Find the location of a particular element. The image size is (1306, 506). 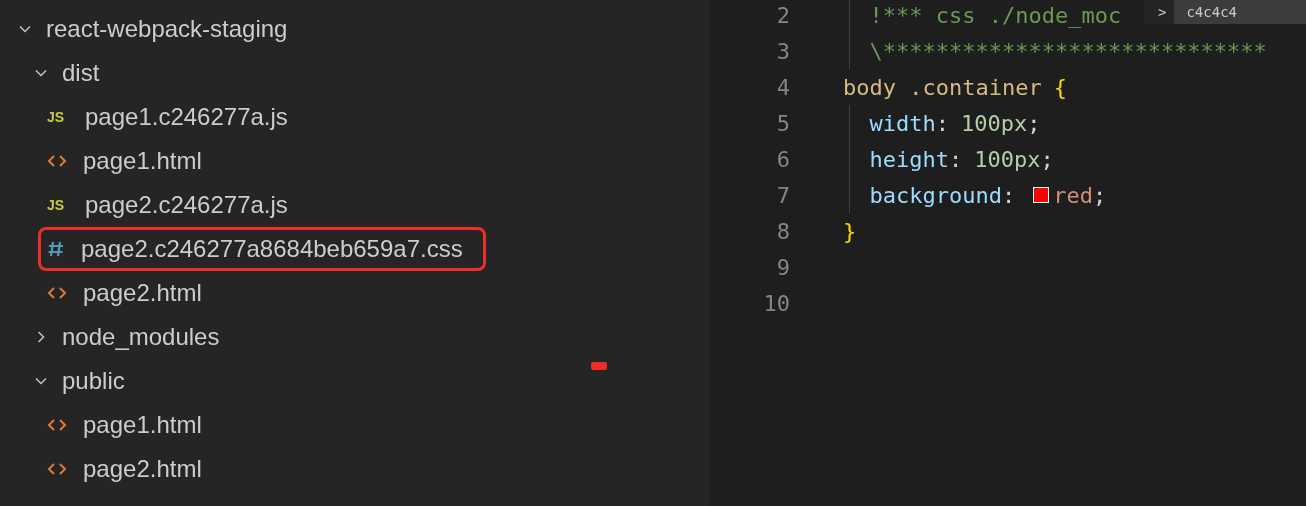

line-number: 4 is located at coordinates (782, 87).